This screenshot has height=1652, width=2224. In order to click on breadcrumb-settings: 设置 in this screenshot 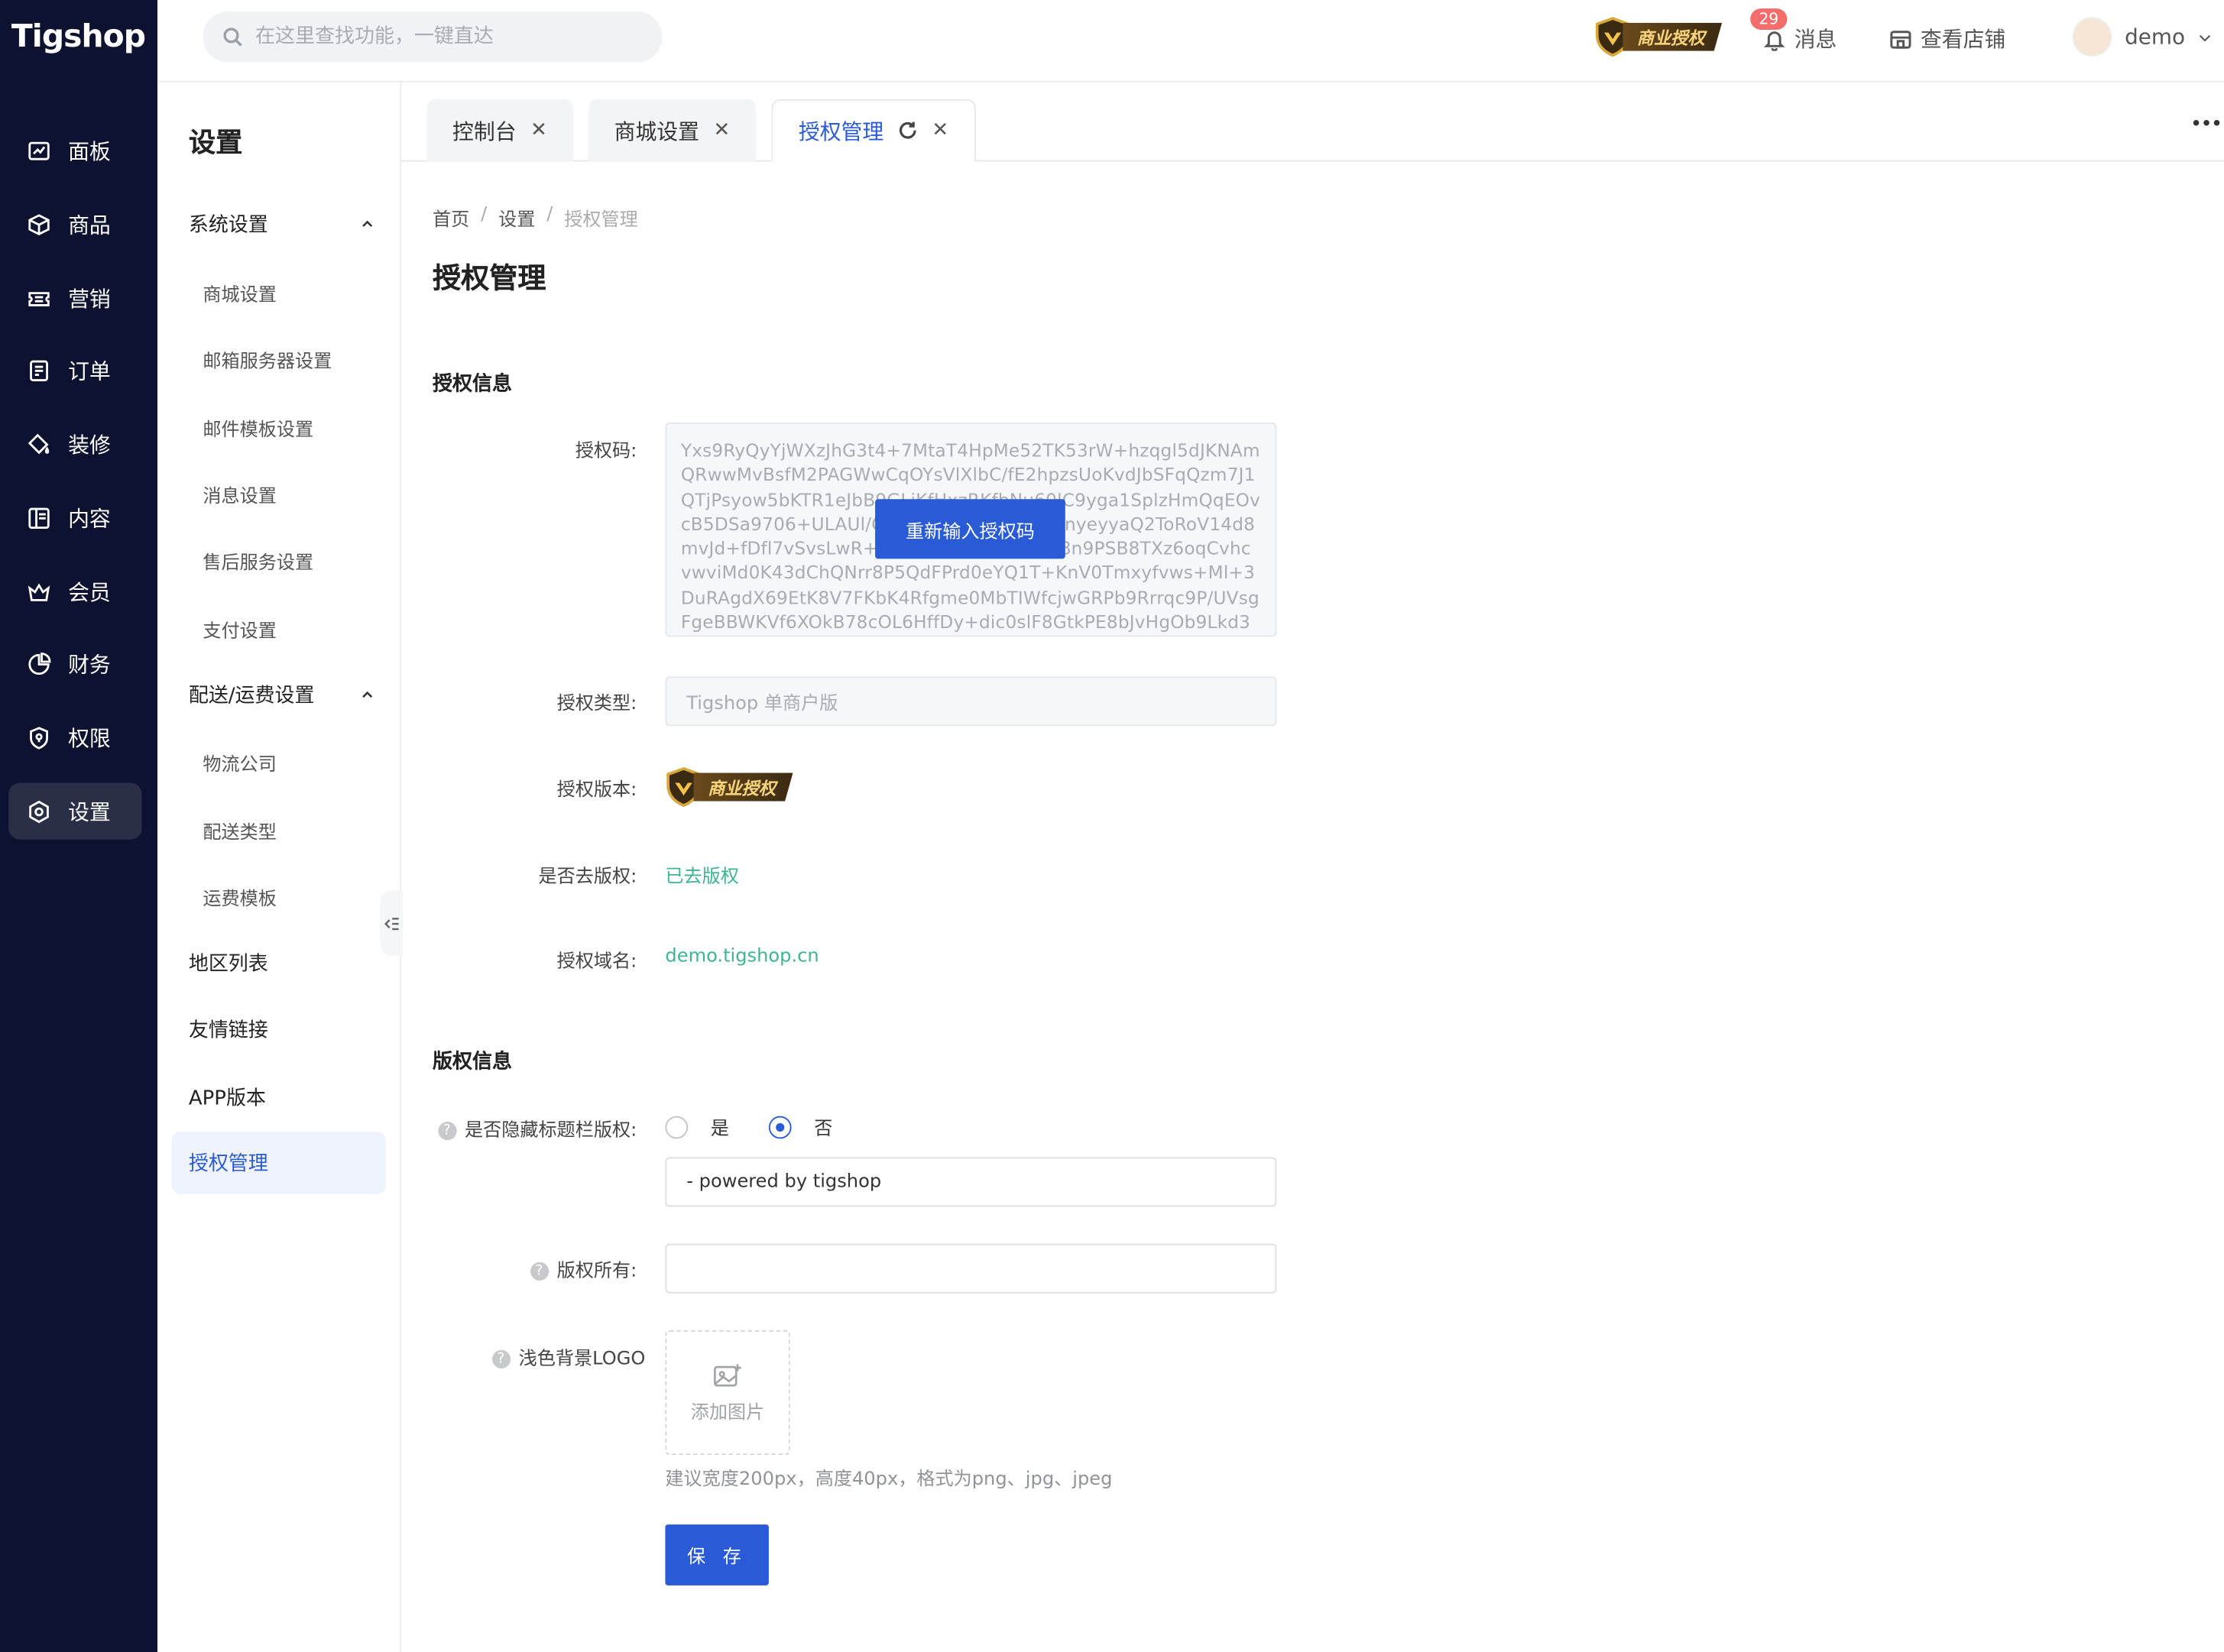, I will do `click(516, 218)`.